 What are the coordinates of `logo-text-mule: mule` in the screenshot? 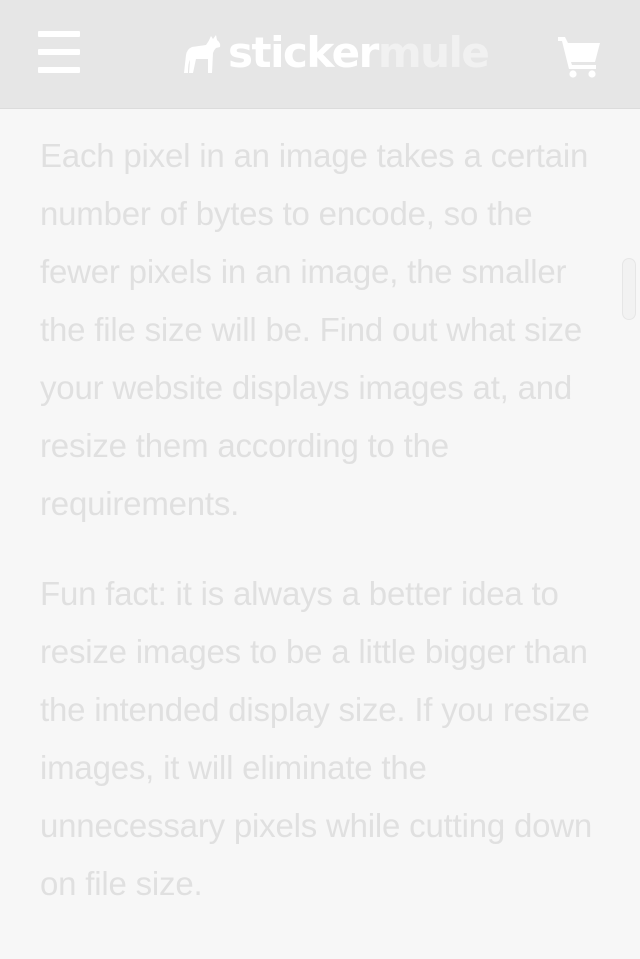 It's located at (433, 52).